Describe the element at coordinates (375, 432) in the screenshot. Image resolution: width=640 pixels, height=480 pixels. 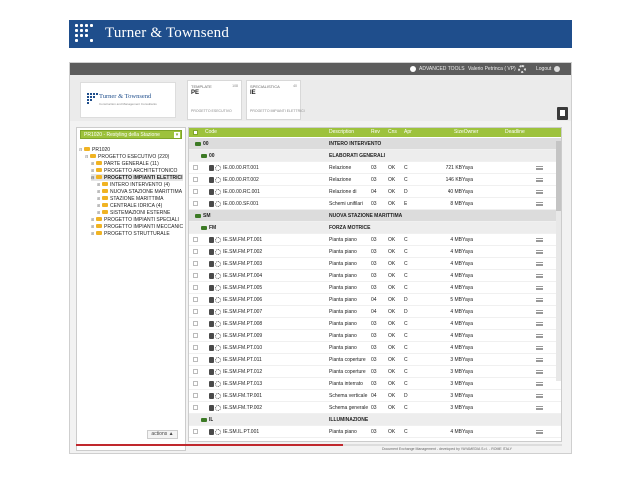
I see `table-row: IE.SM.IL.PT.001 Pianta piano 03 OK C 4 MB Yaya` at that location.